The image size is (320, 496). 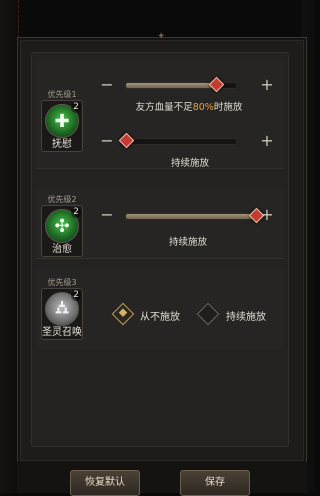 I want to click on priority-label: 优先级1, so click(x=62, y=94).